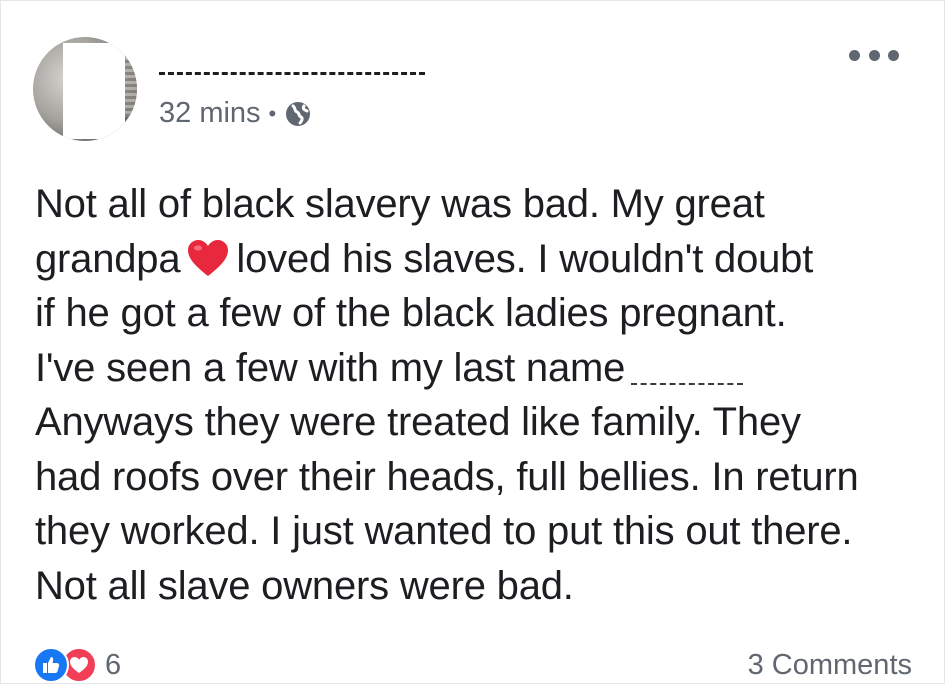  I want to click on author-name-redacted, so click(292, 58).